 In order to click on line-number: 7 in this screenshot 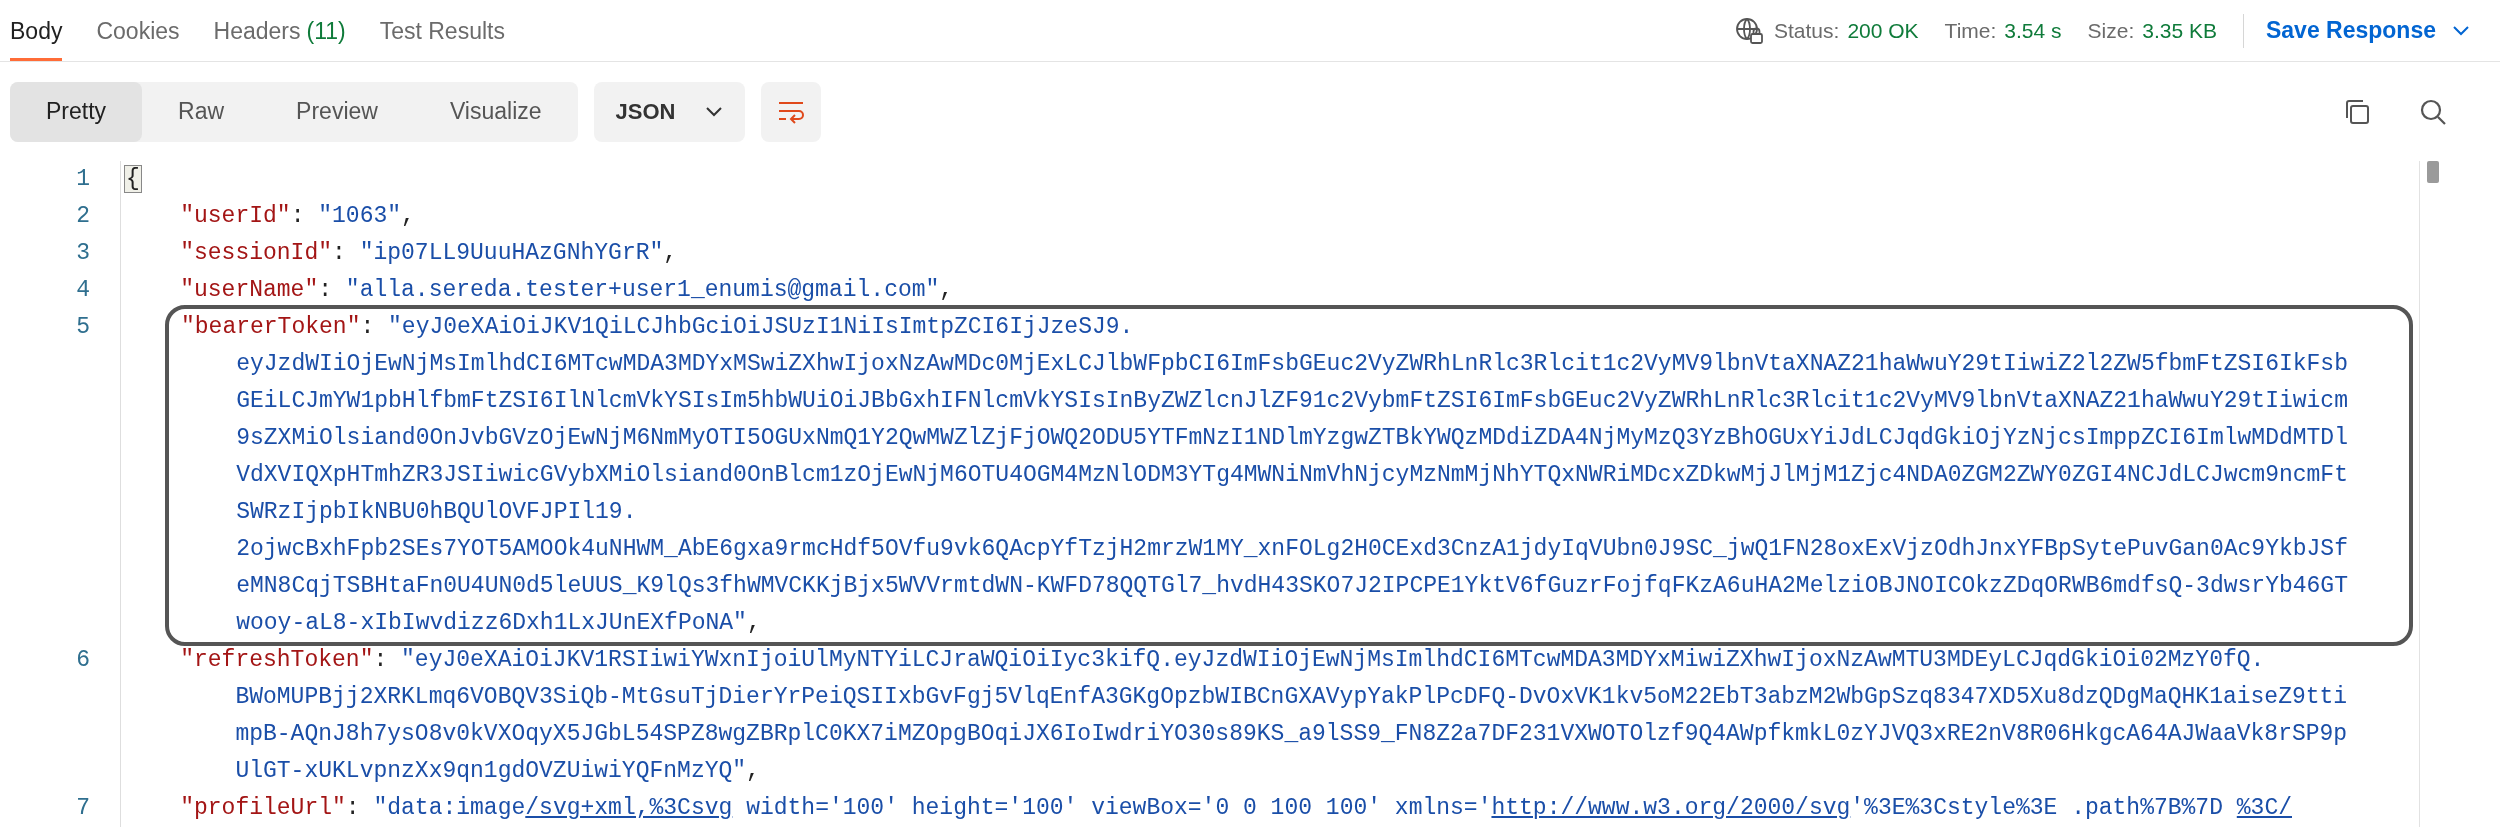, I will do `click(83, 808)`.